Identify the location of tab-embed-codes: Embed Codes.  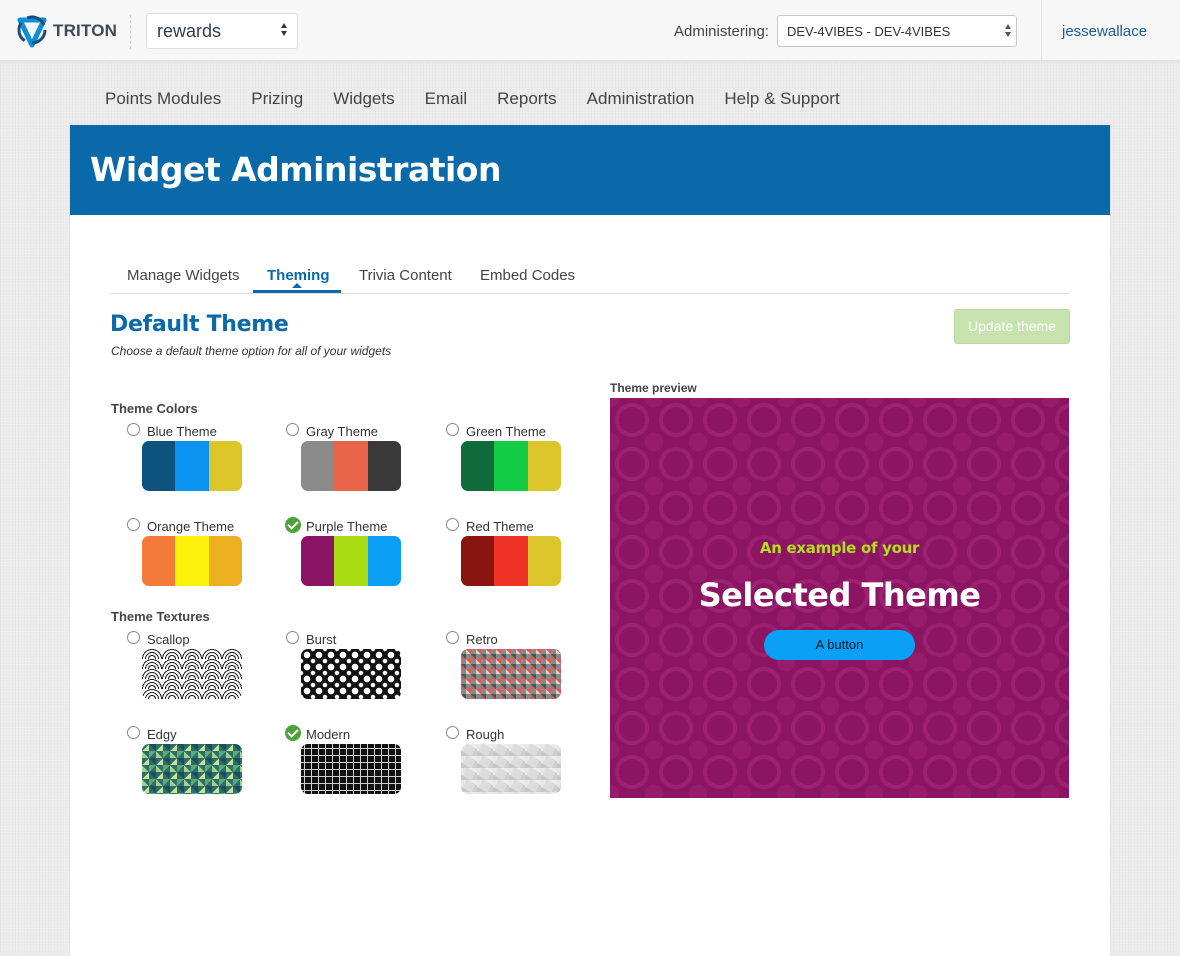
(527, 275).